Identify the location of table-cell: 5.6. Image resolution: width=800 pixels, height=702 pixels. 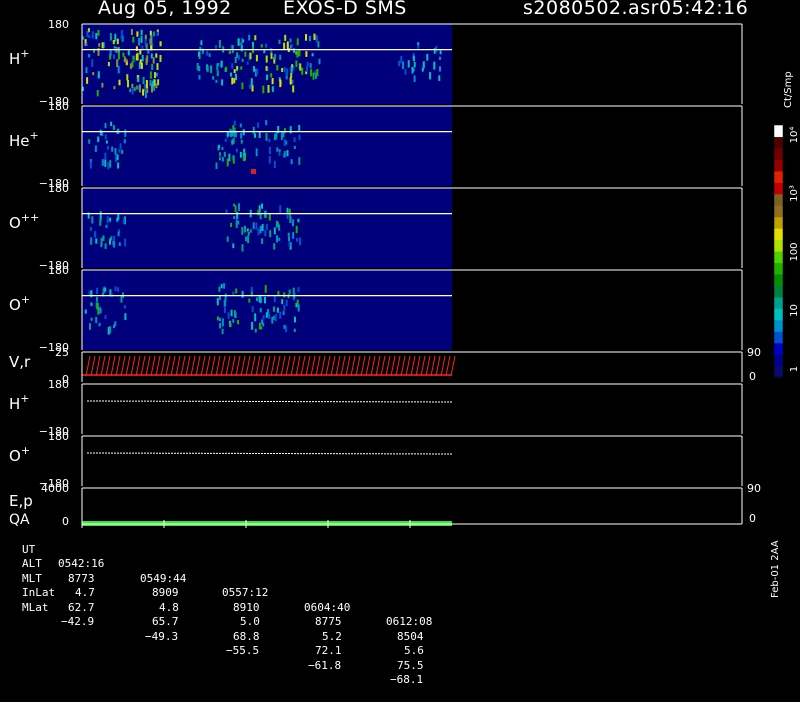
(414, 650).